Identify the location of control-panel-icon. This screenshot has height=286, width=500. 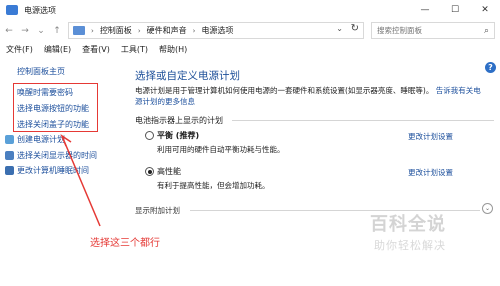
(79, 30).